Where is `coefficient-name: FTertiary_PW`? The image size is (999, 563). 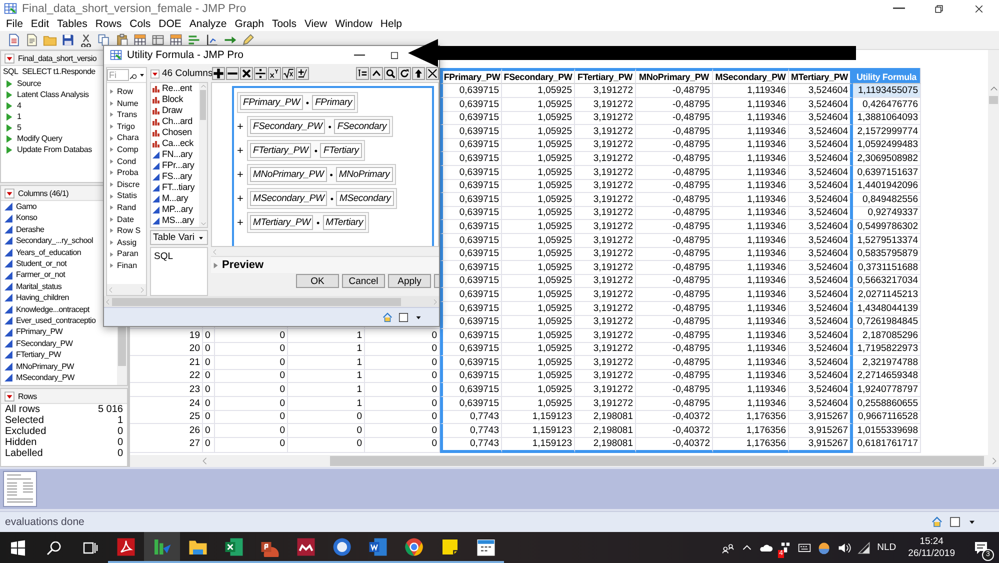
coefficient-name: FTertiary_PW is located at coordinates (281, 150).